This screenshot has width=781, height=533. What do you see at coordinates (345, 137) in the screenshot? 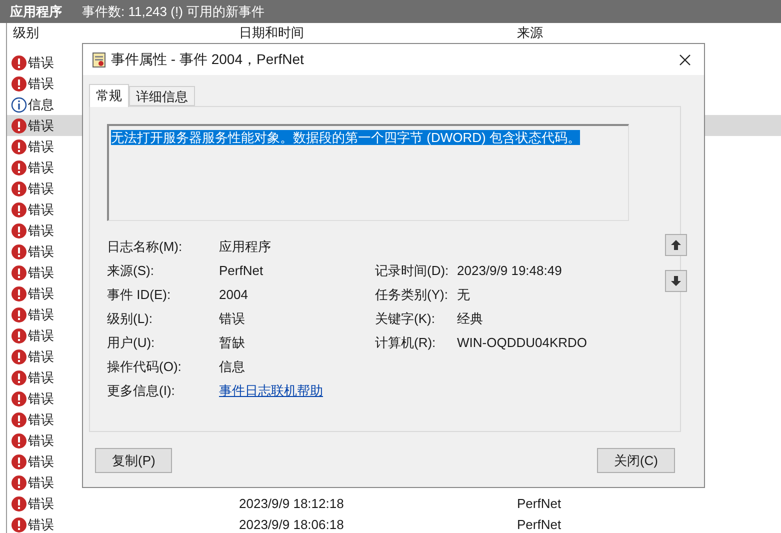
I see `event-message: 无法打开服务器服务性能对象。数据段的第一个四字节 (DWORD) 包含状态代码。` at bounding box center [345, 137].